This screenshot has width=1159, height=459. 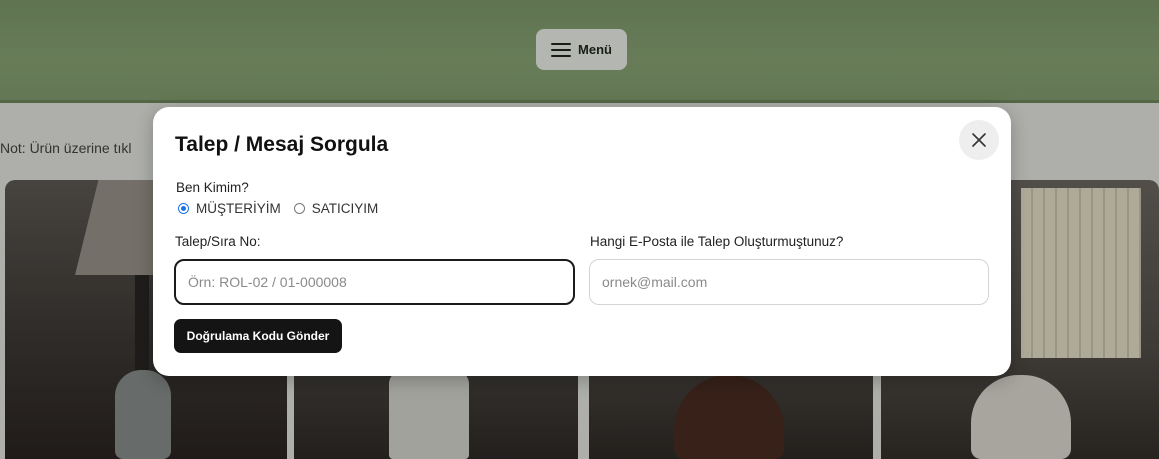 I want to click on close-button, so click(x=979, y=140).